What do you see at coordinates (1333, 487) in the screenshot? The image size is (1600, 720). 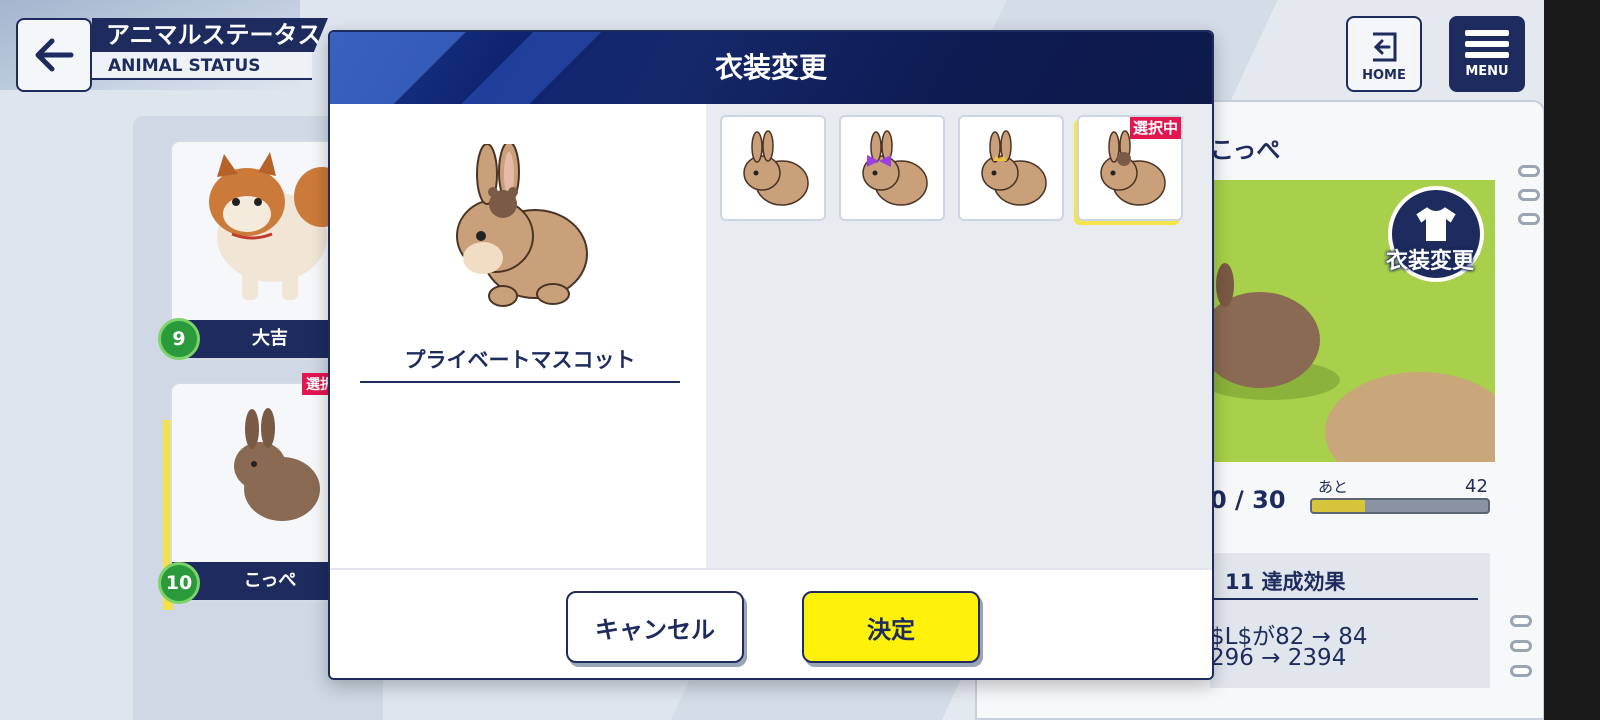 I see `remaining-label: あと` at bounding box center [1333, 487].